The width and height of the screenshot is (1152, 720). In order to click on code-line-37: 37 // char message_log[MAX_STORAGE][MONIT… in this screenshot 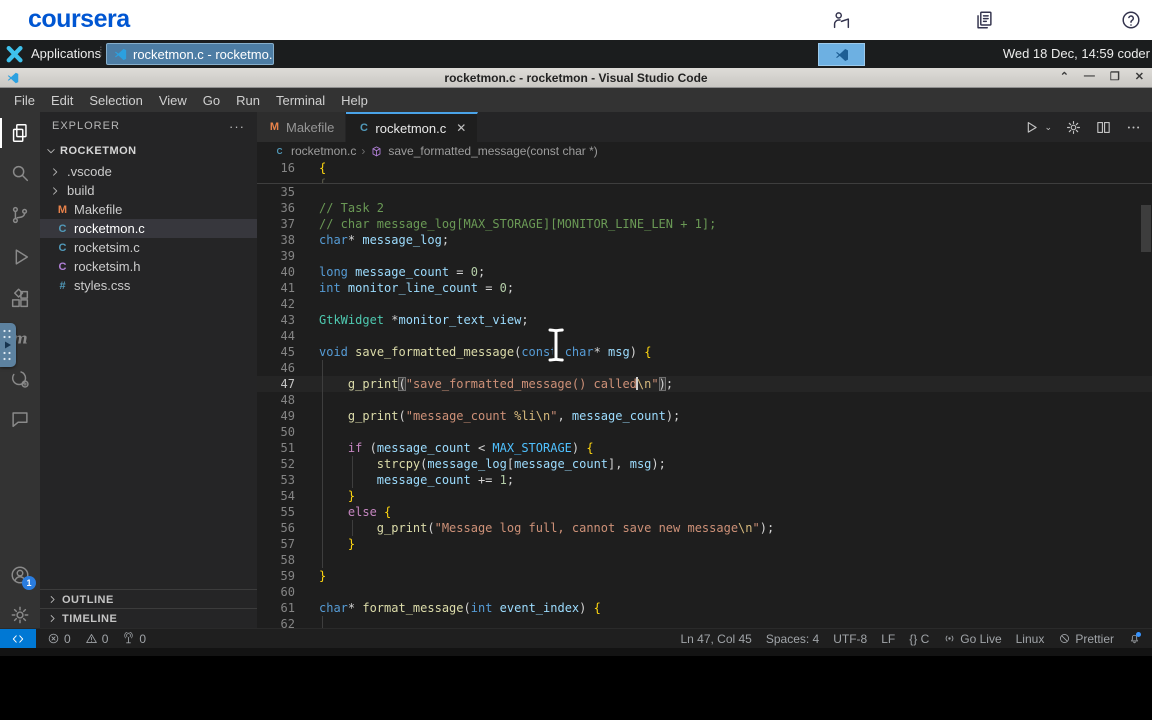, I will do `click(704, 224)`.